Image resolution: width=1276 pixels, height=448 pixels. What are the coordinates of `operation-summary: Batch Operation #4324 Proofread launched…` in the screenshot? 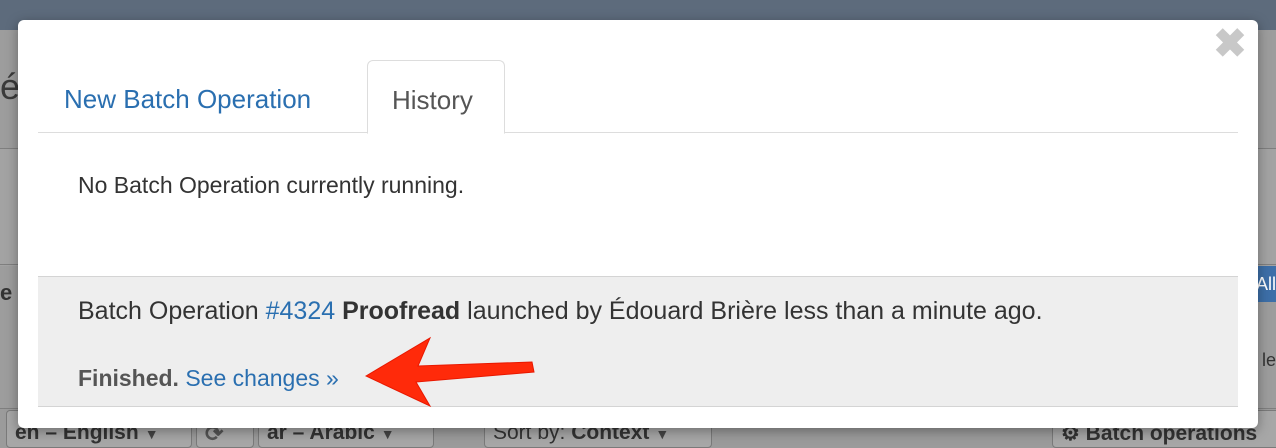 It's located at (560, 311).